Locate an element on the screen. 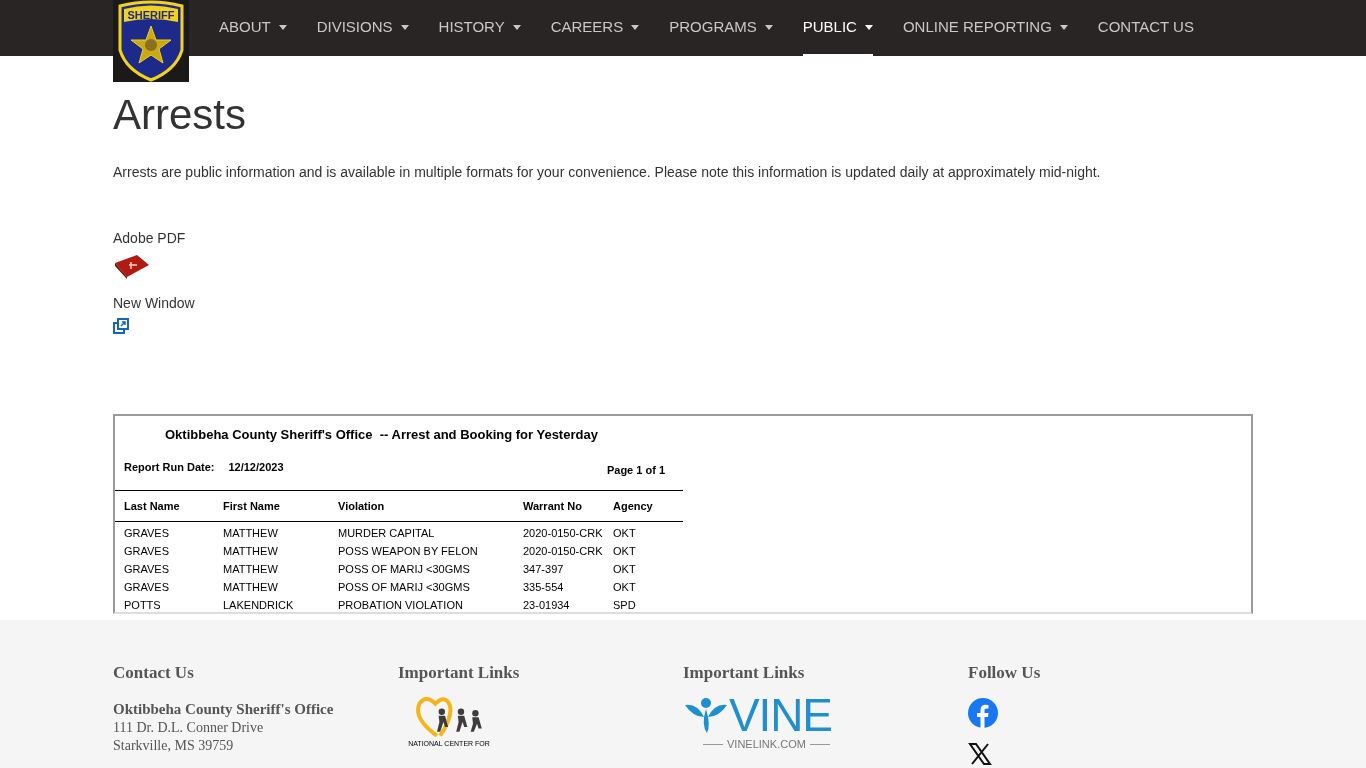  table-cell-text: POSS WEAPON BY FELON is located at coordinates (408, 551).